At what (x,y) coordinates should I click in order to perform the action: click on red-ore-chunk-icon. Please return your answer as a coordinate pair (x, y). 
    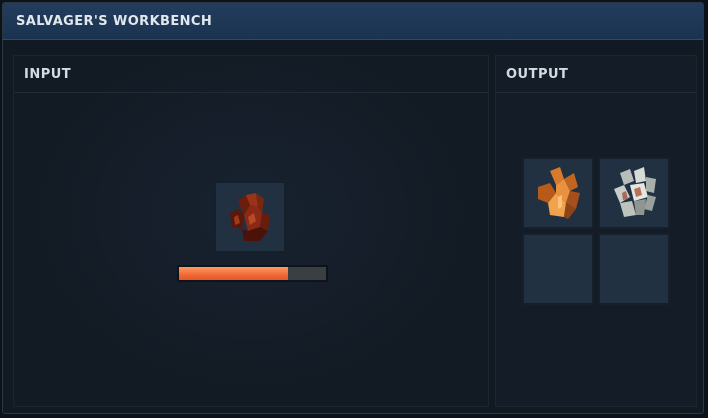
    Looking at the image, I should click on (250, 217).